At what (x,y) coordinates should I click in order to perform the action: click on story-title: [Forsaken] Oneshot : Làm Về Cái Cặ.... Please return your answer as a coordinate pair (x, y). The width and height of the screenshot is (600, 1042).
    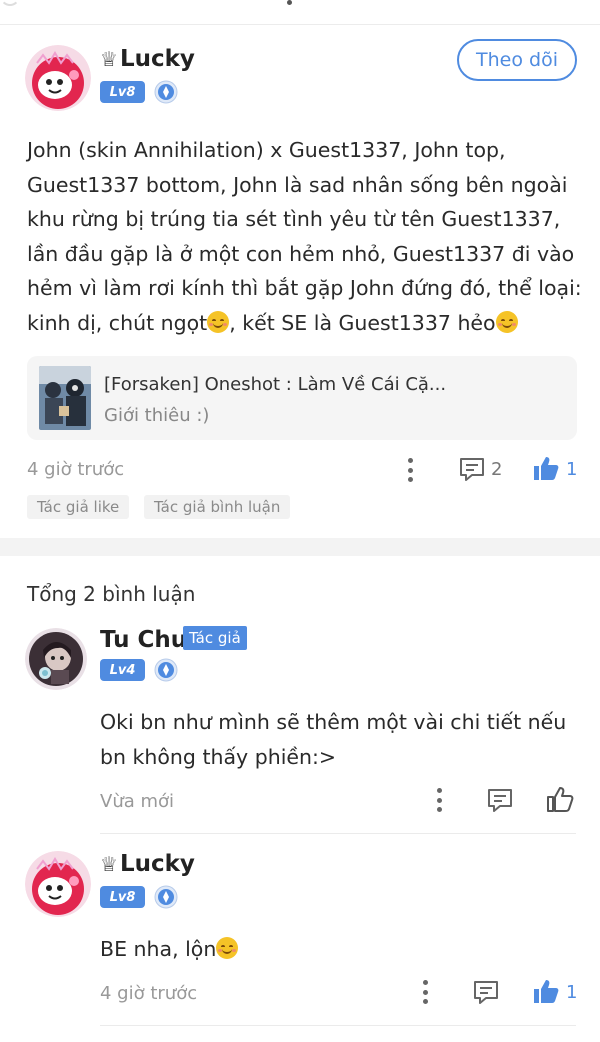
    Looking at the image, I should click on (275, 384).